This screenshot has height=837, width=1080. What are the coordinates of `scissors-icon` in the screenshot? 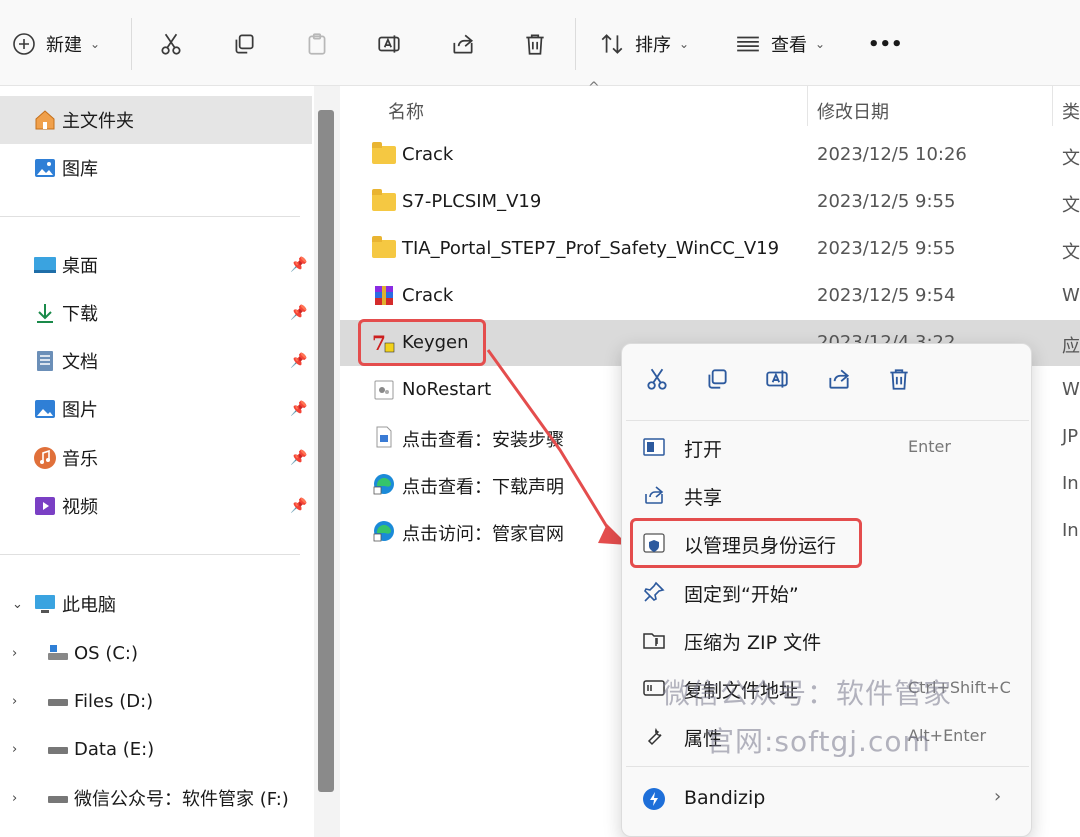 It's located at (657, 379).